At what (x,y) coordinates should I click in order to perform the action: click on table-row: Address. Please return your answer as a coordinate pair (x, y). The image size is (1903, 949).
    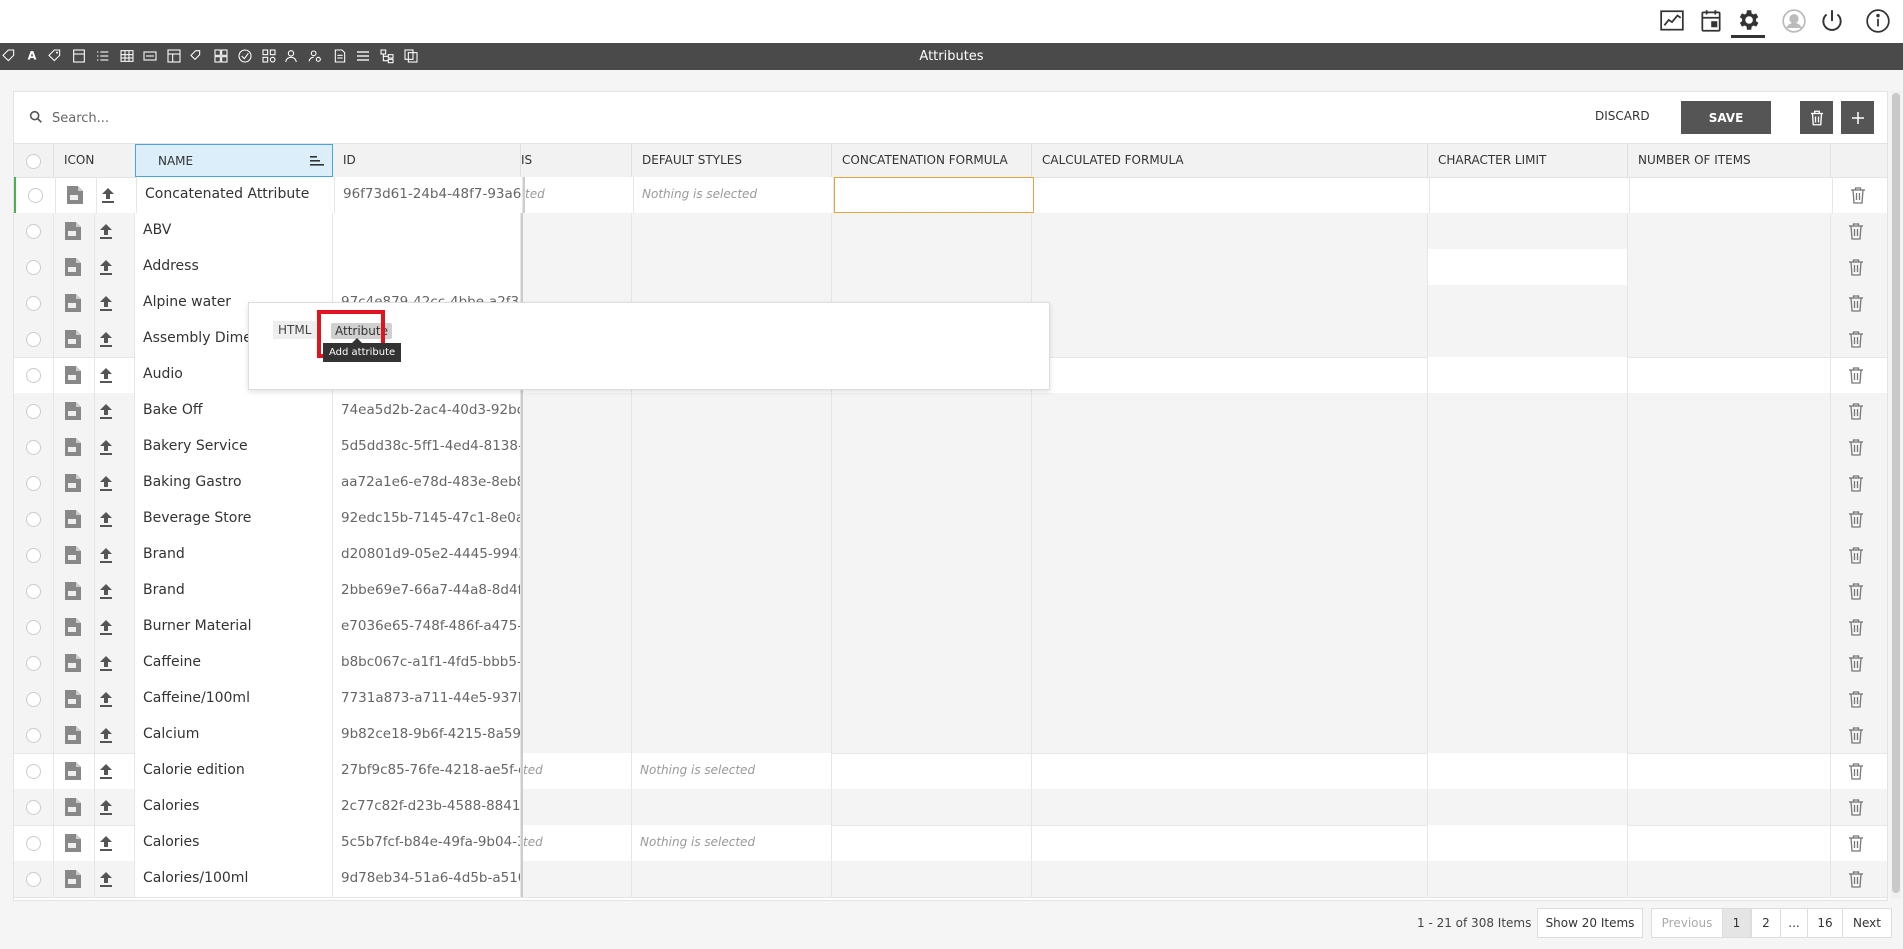
    Looking at the image, I should click on (950, 267).